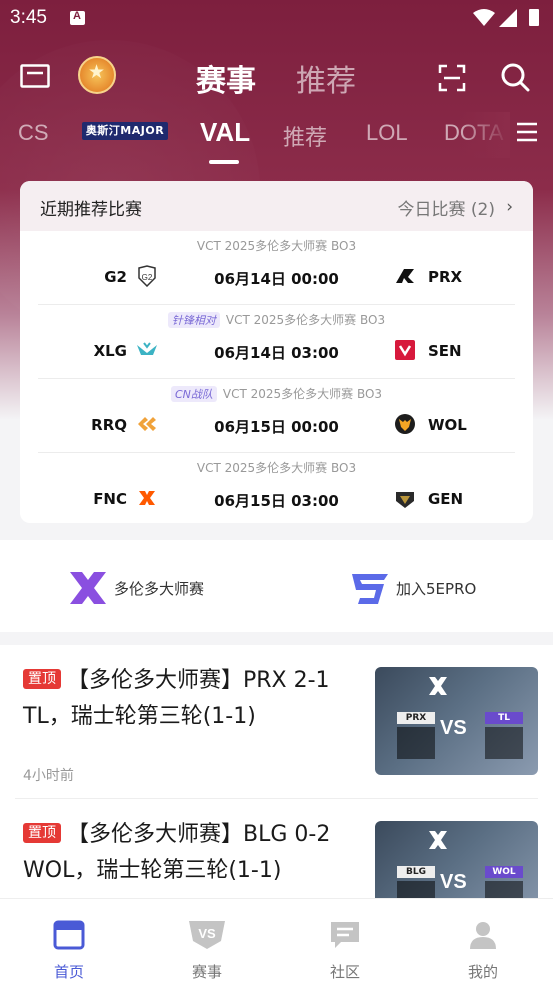  What do you see at coordinates (484, 17) in the screenshot?
I see `wifi-icon` at bounding box center [484, 17].